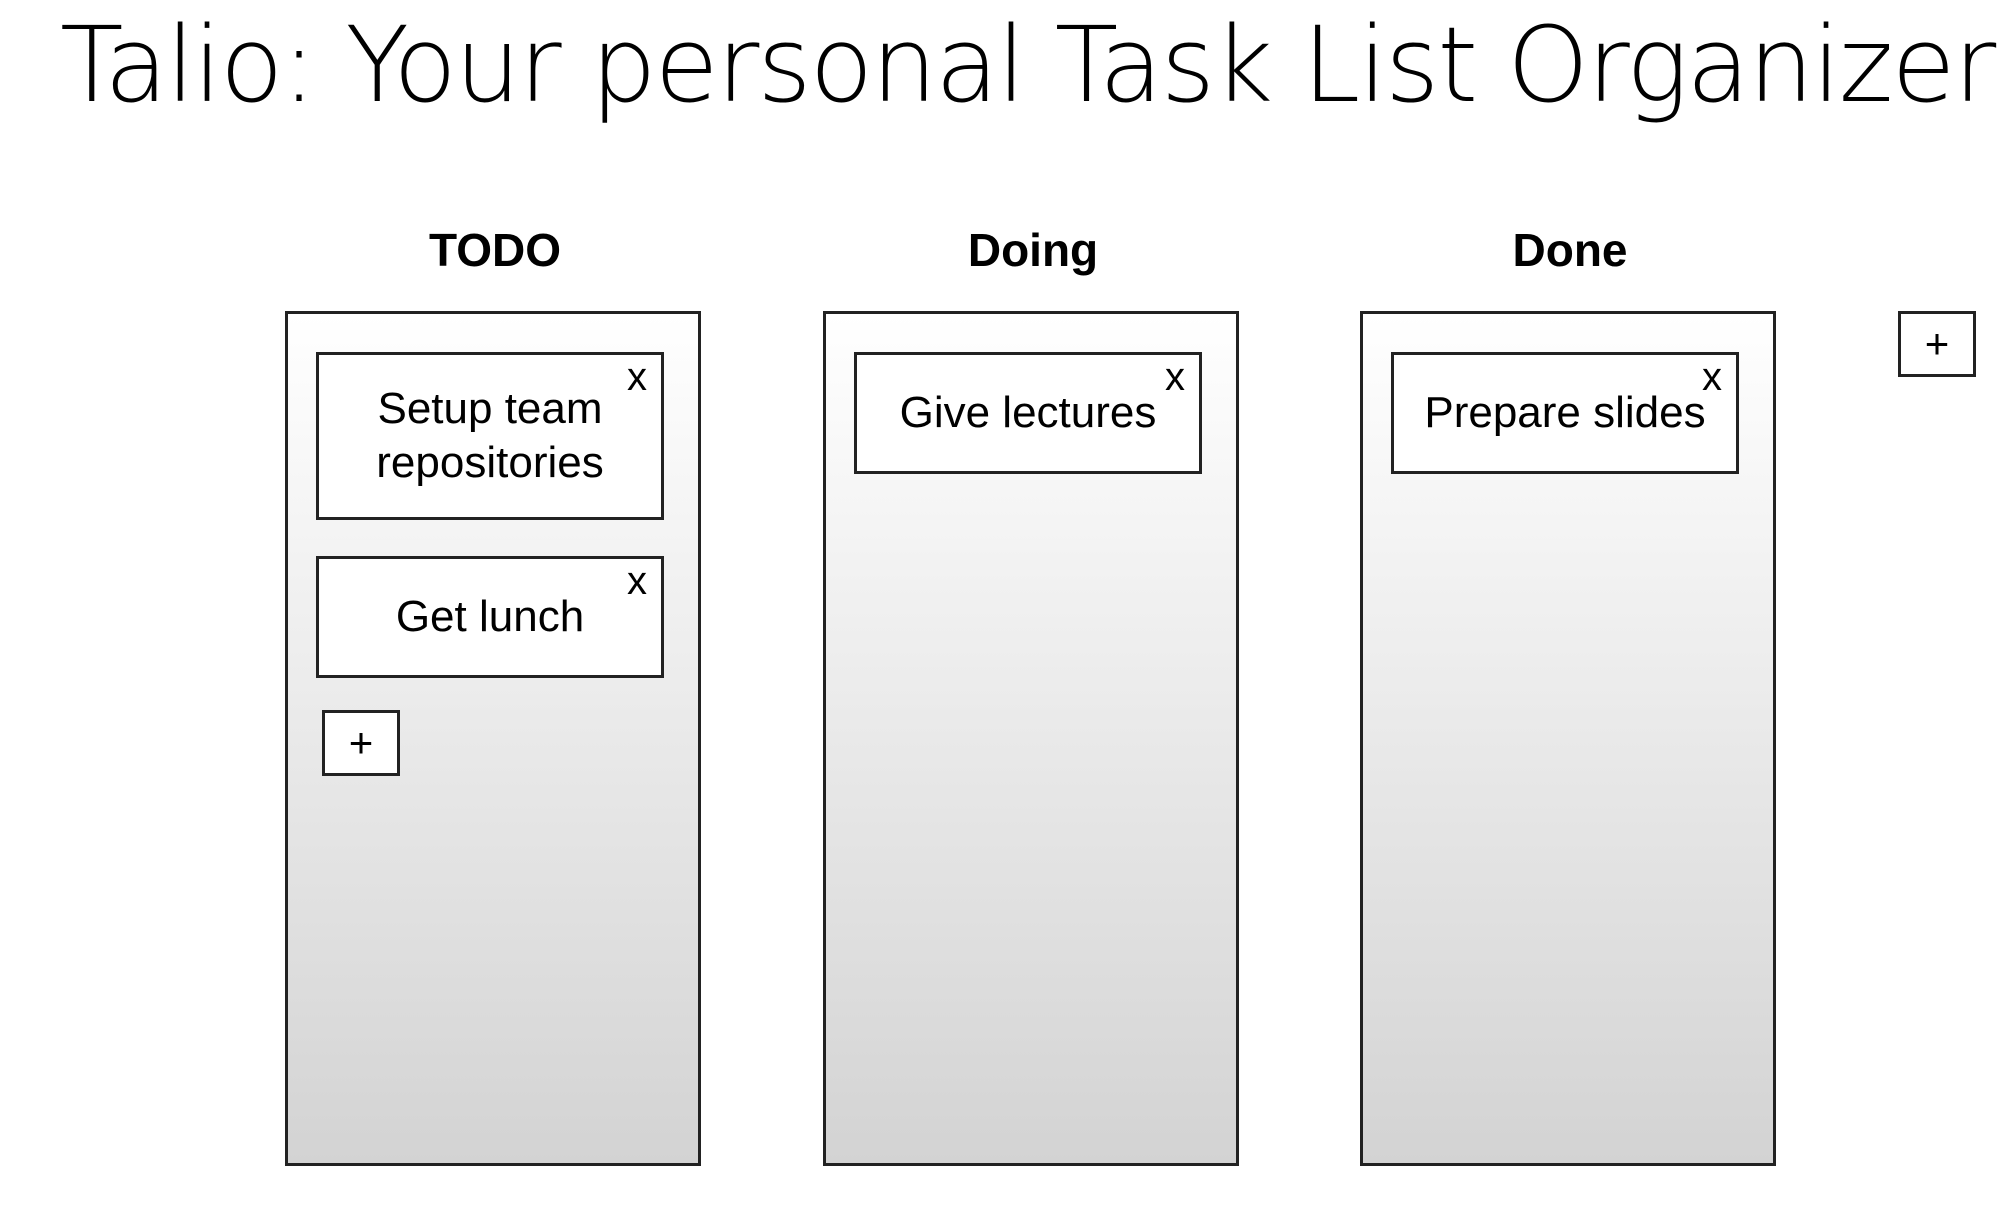  I want to click on task-card-text: Setup team repositories, so click(490, 435).